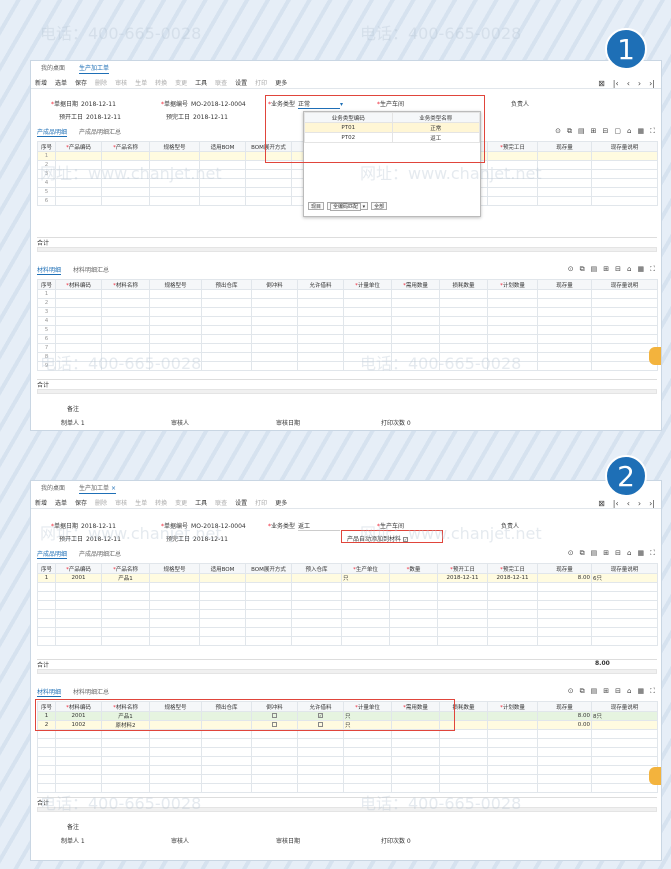  Describe the element at coordinates (347, 321) in the screenshot. I see `table-row: 4` at that location.